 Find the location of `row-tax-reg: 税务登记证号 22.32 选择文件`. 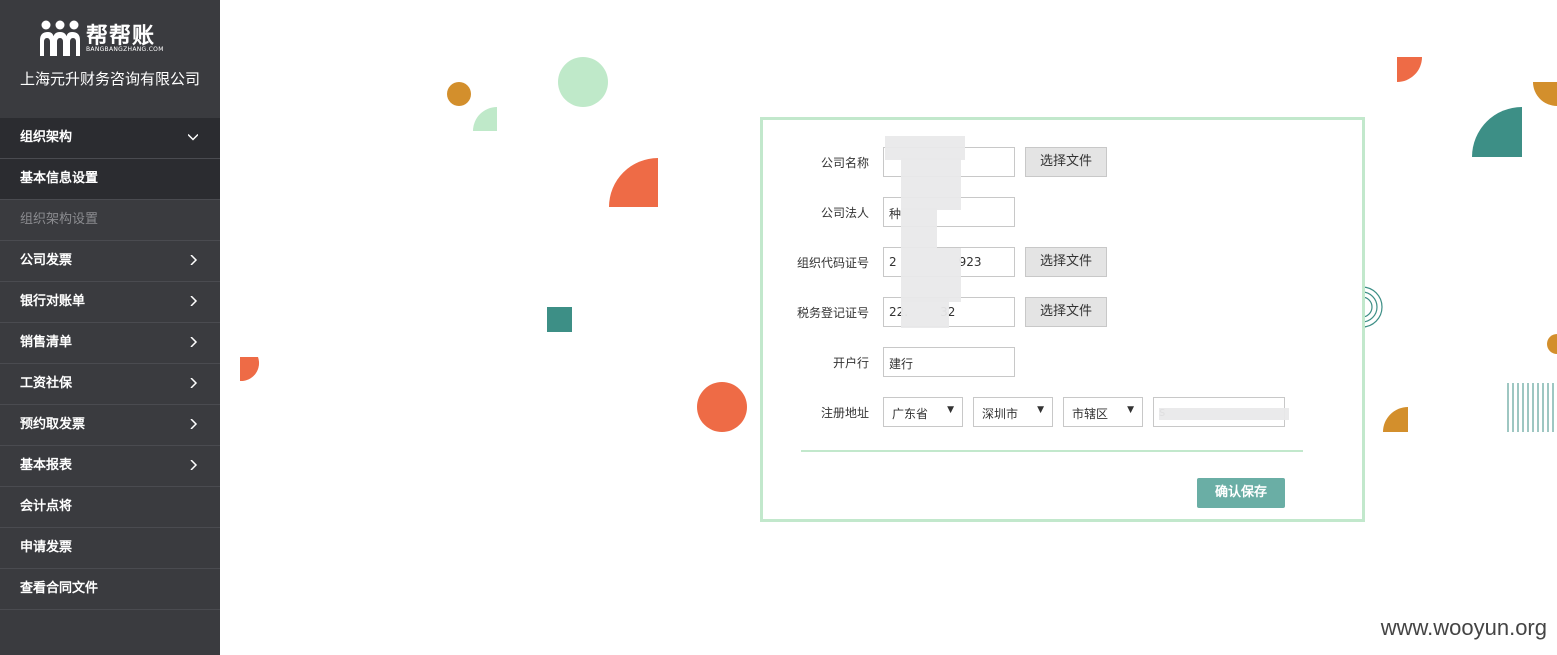

row-tax-reg: 税务登记证号 22.32 选择文件 is located at coordinates (1062, 312).